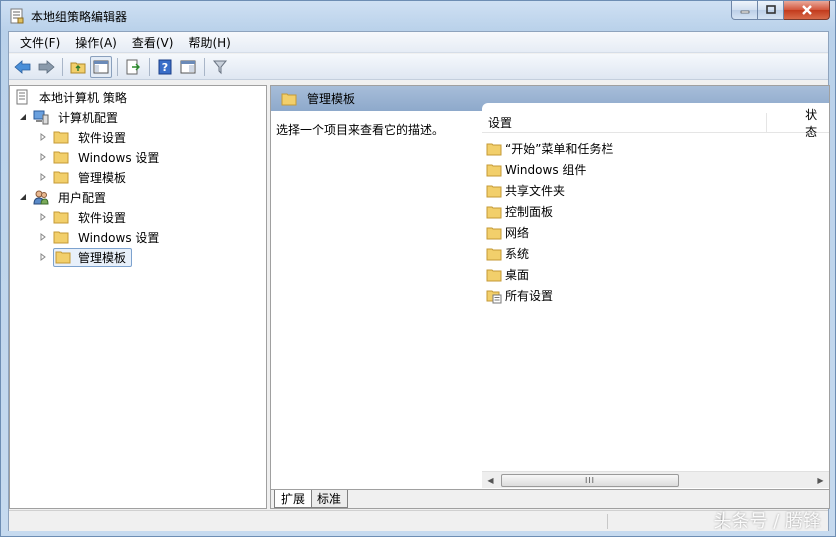  I want to click on column-label: 状态, so click(811, 123).